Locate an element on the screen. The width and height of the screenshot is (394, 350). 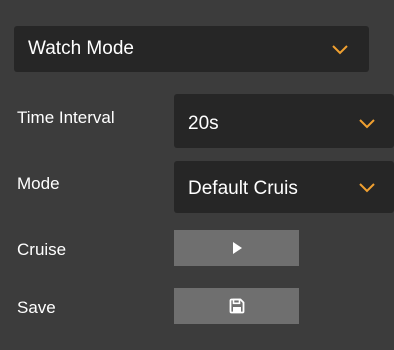
cruise-label: Cruise is located at coordinates (42, 249).